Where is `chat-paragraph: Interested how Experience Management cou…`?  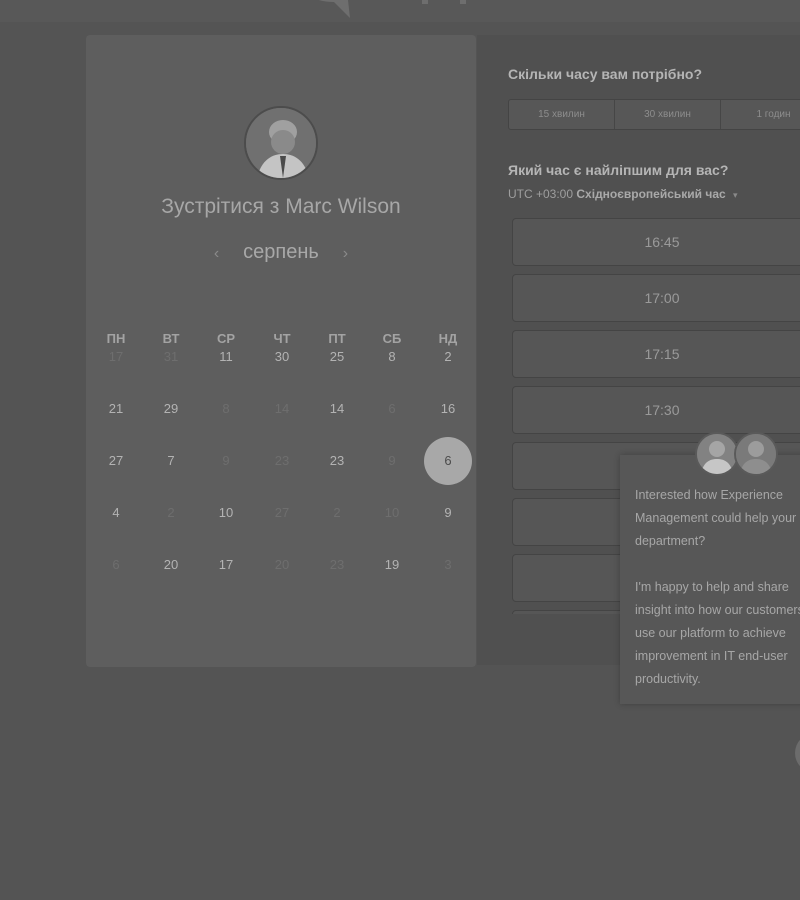 chat-paragraph: Interested how Experience Management cou… is located at coordinates (716, 518).